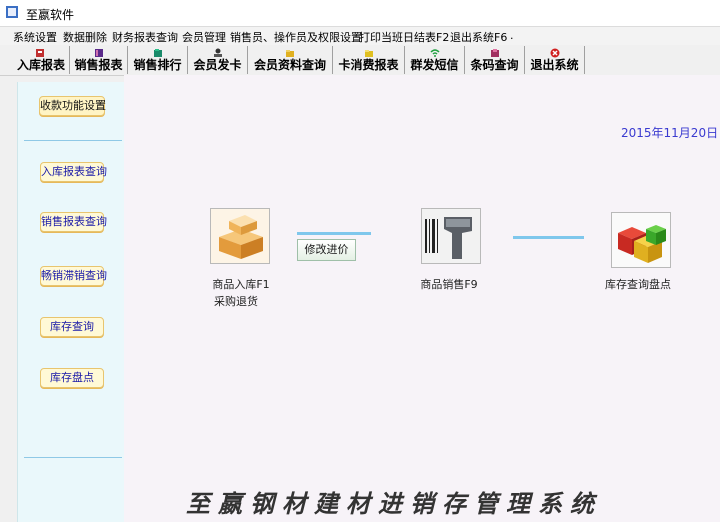  I want to click on sidebar-bestseller-query-button: 畅销滞销查询, so click(73, 276).